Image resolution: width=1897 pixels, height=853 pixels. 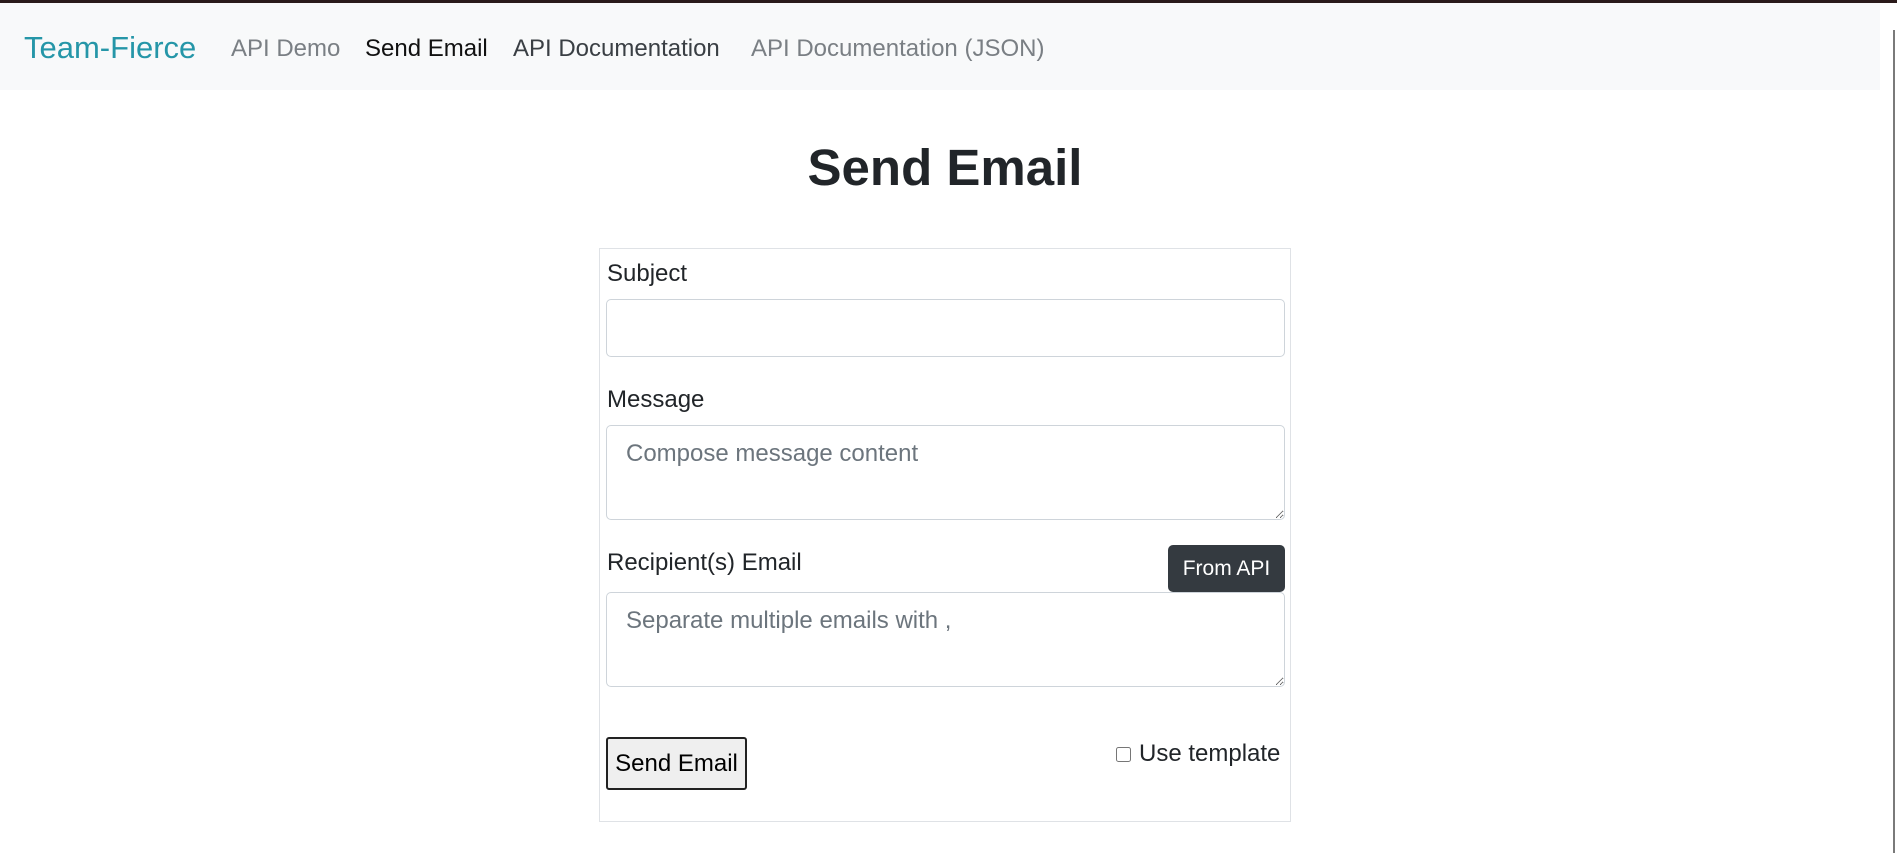 I want to click on nav-link-api-documentation: API Documentation, so click(x=616, y=49).